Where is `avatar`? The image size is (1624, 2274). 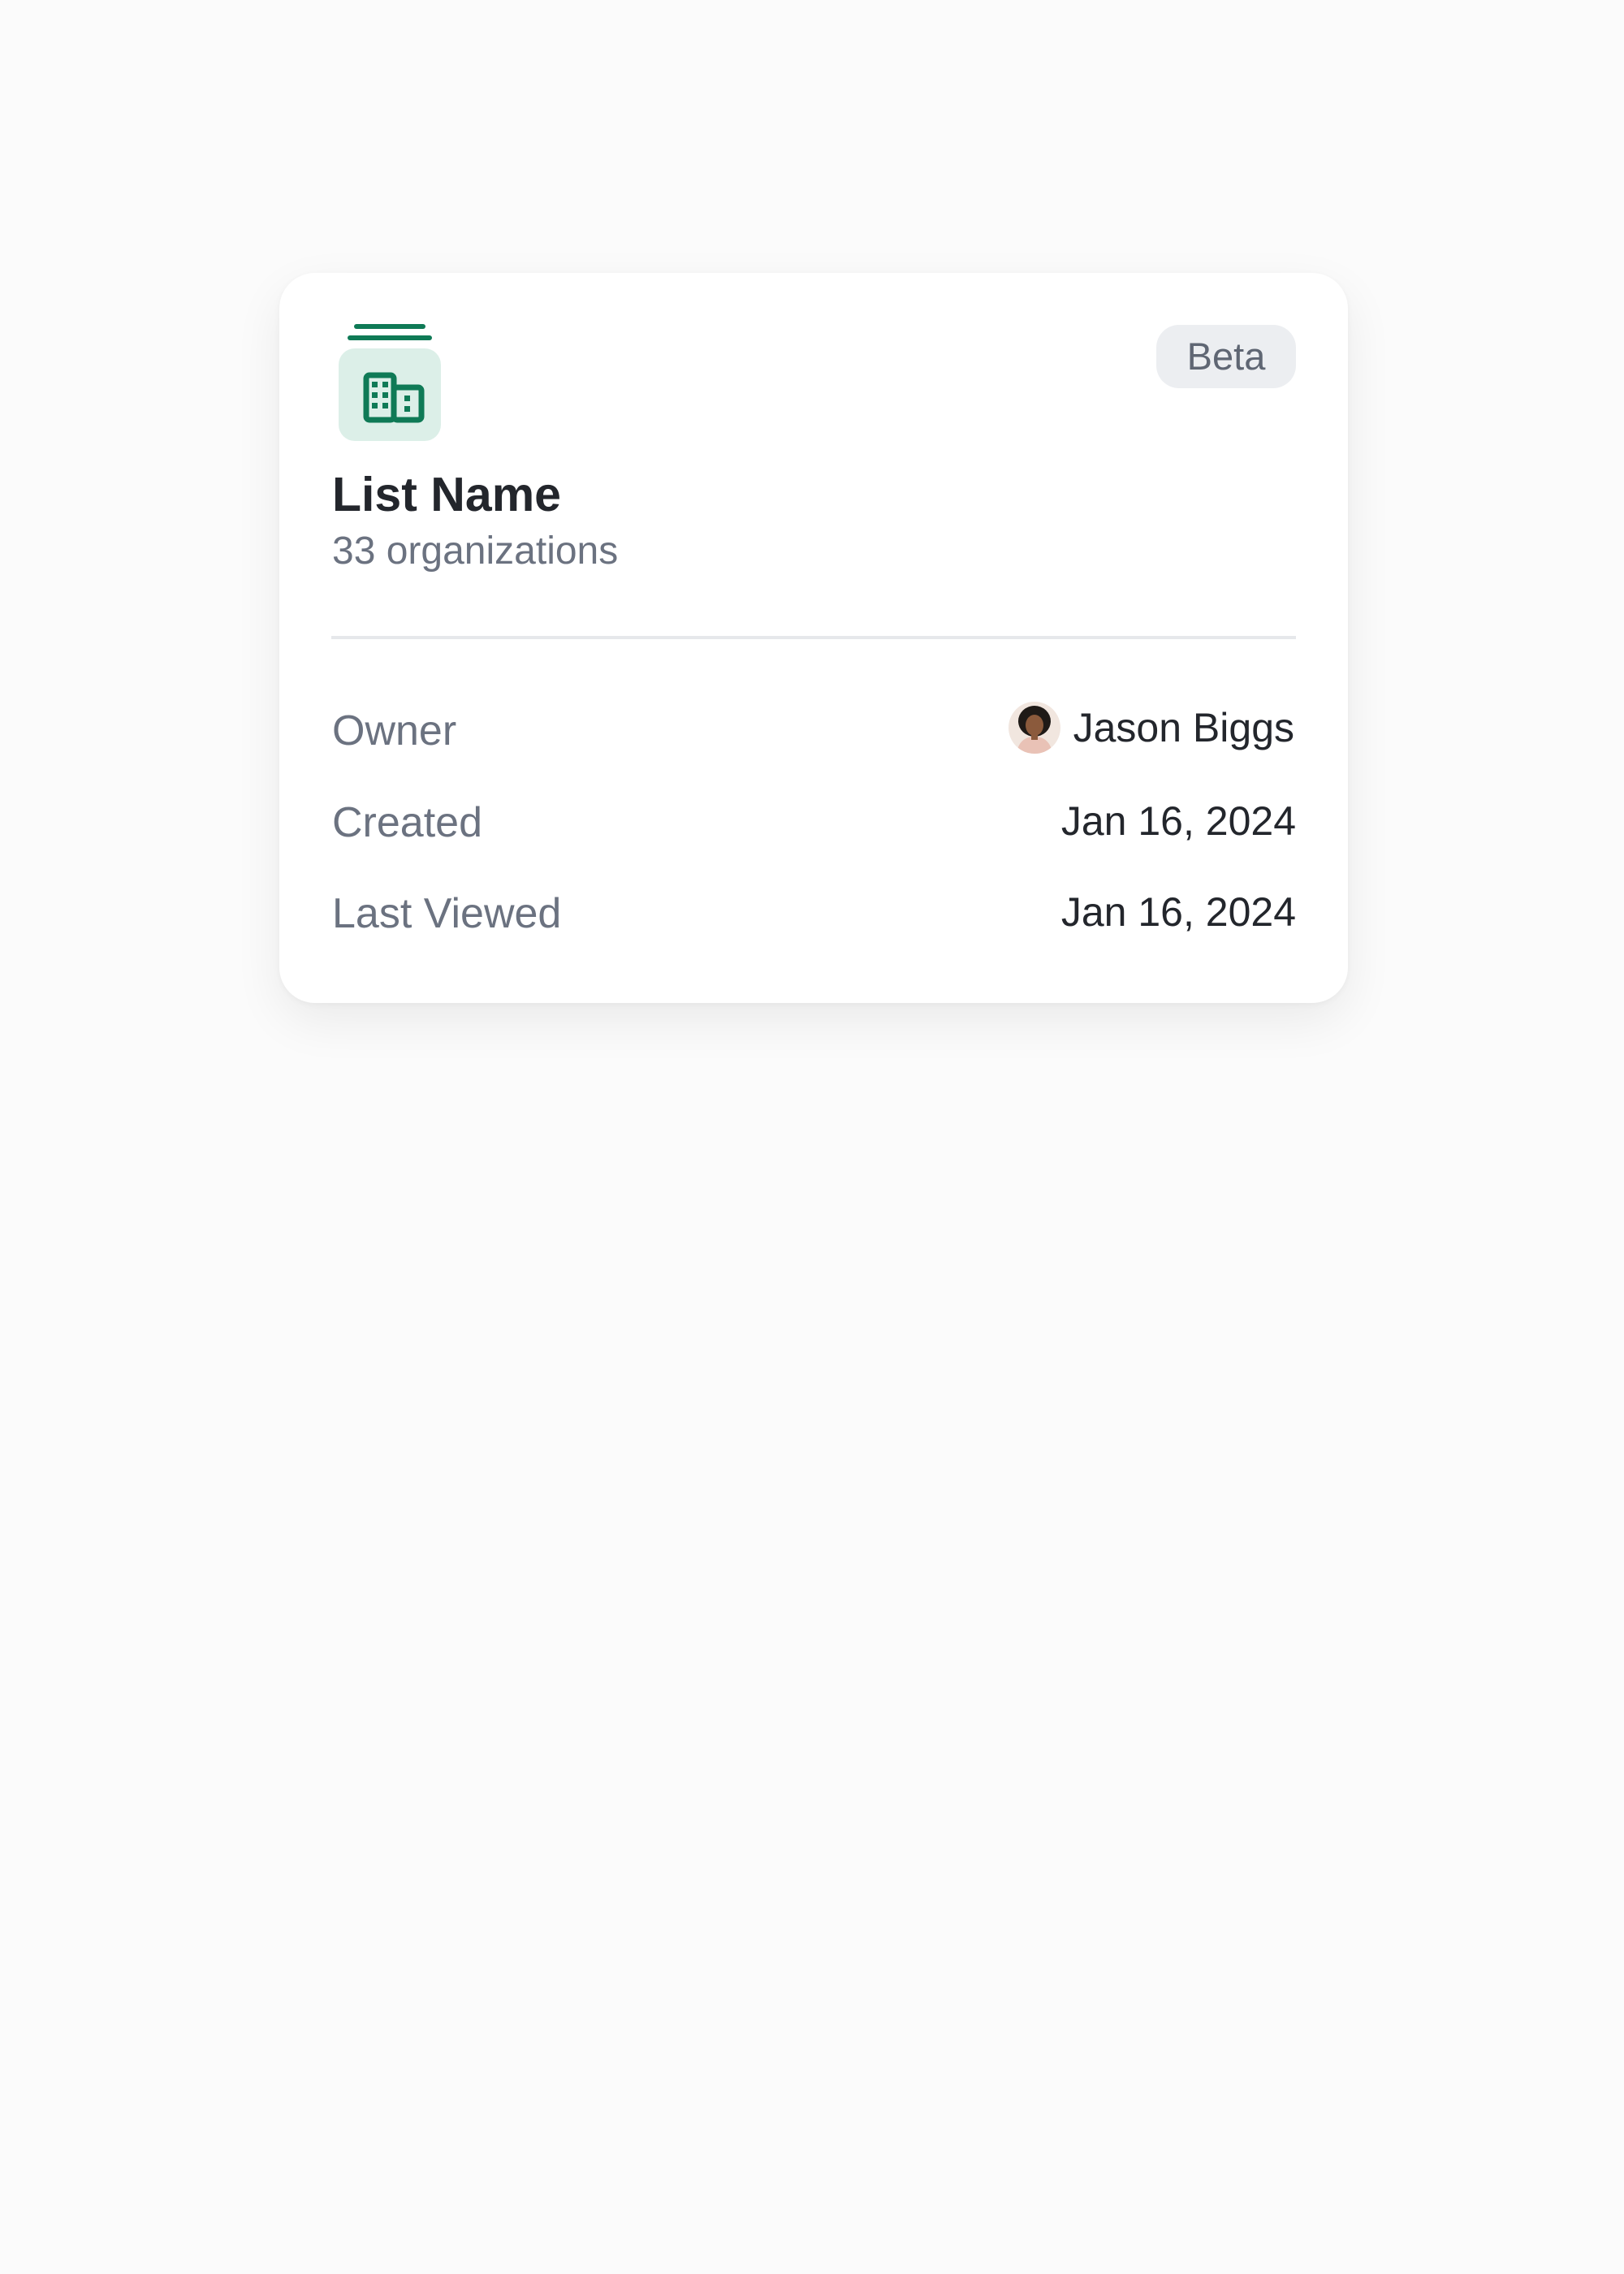 avatar is located at coordinates (1034, 728).